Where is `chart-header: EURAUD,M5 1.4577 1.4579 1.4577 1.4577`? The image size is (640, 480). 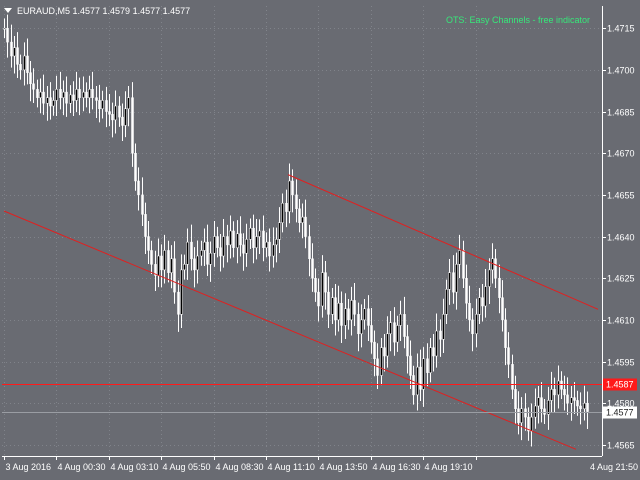 chart-header: EURAUD,M5 1.4577 1.4579 1.4577 1.4577 is located at coordinates (97, 11).